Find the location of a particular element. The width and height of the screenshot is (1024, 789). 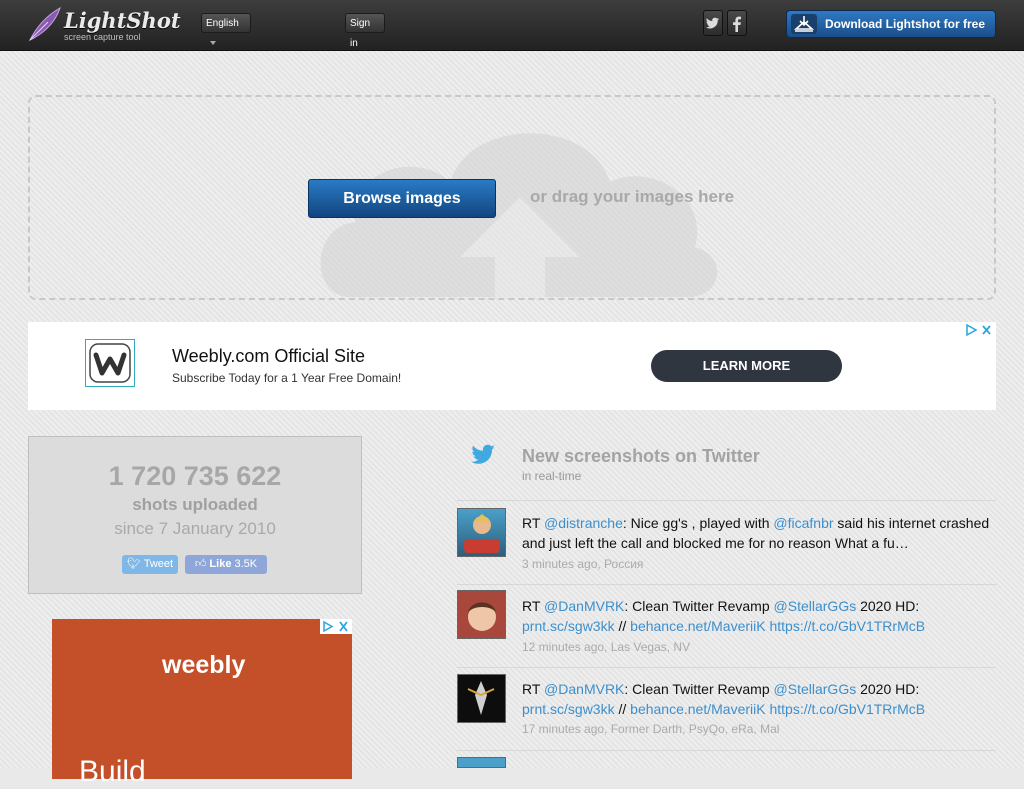

facebook-button is located at coordinates (737, 23).